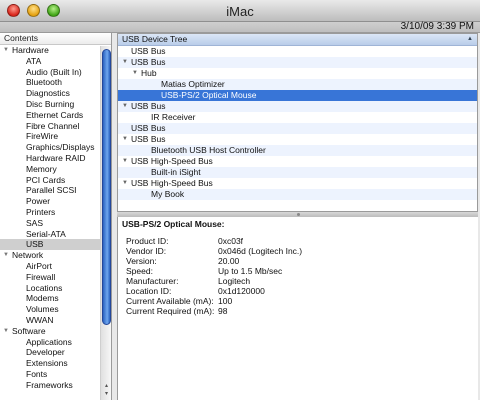  I want to click on property-value: 0xc03f, so click(231, 241).